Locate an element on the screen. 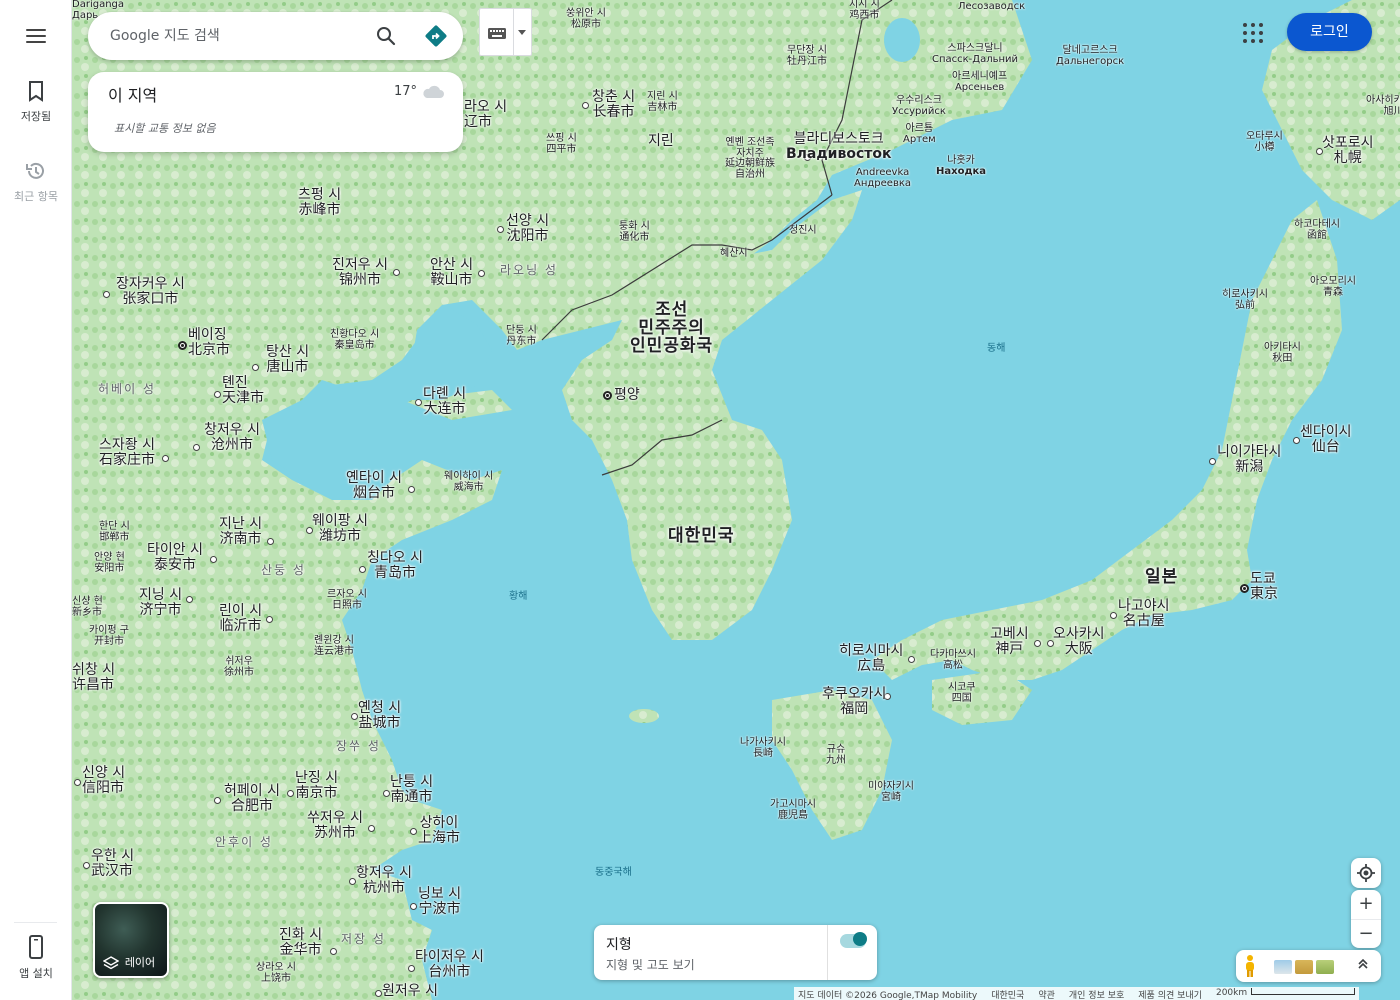 This screenshot has height=1000, width=1400. login-button: 로그인 is located at coordinates (1329, 32).